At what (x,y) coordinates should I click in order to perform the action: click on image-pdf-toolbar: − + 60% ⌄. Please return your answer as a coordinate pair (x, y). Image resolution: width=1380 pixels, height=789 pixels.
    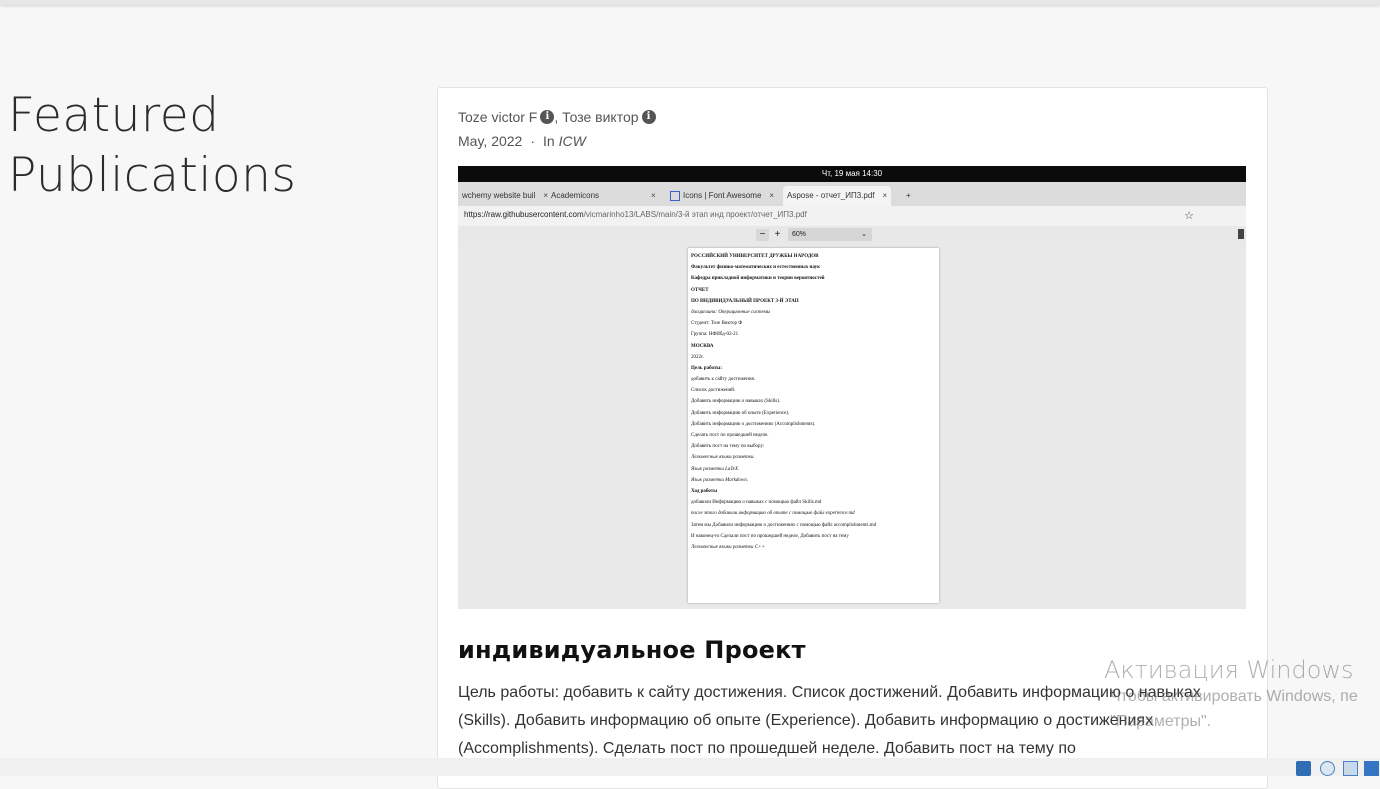
    Looking at the image, I should click on (852, 235).